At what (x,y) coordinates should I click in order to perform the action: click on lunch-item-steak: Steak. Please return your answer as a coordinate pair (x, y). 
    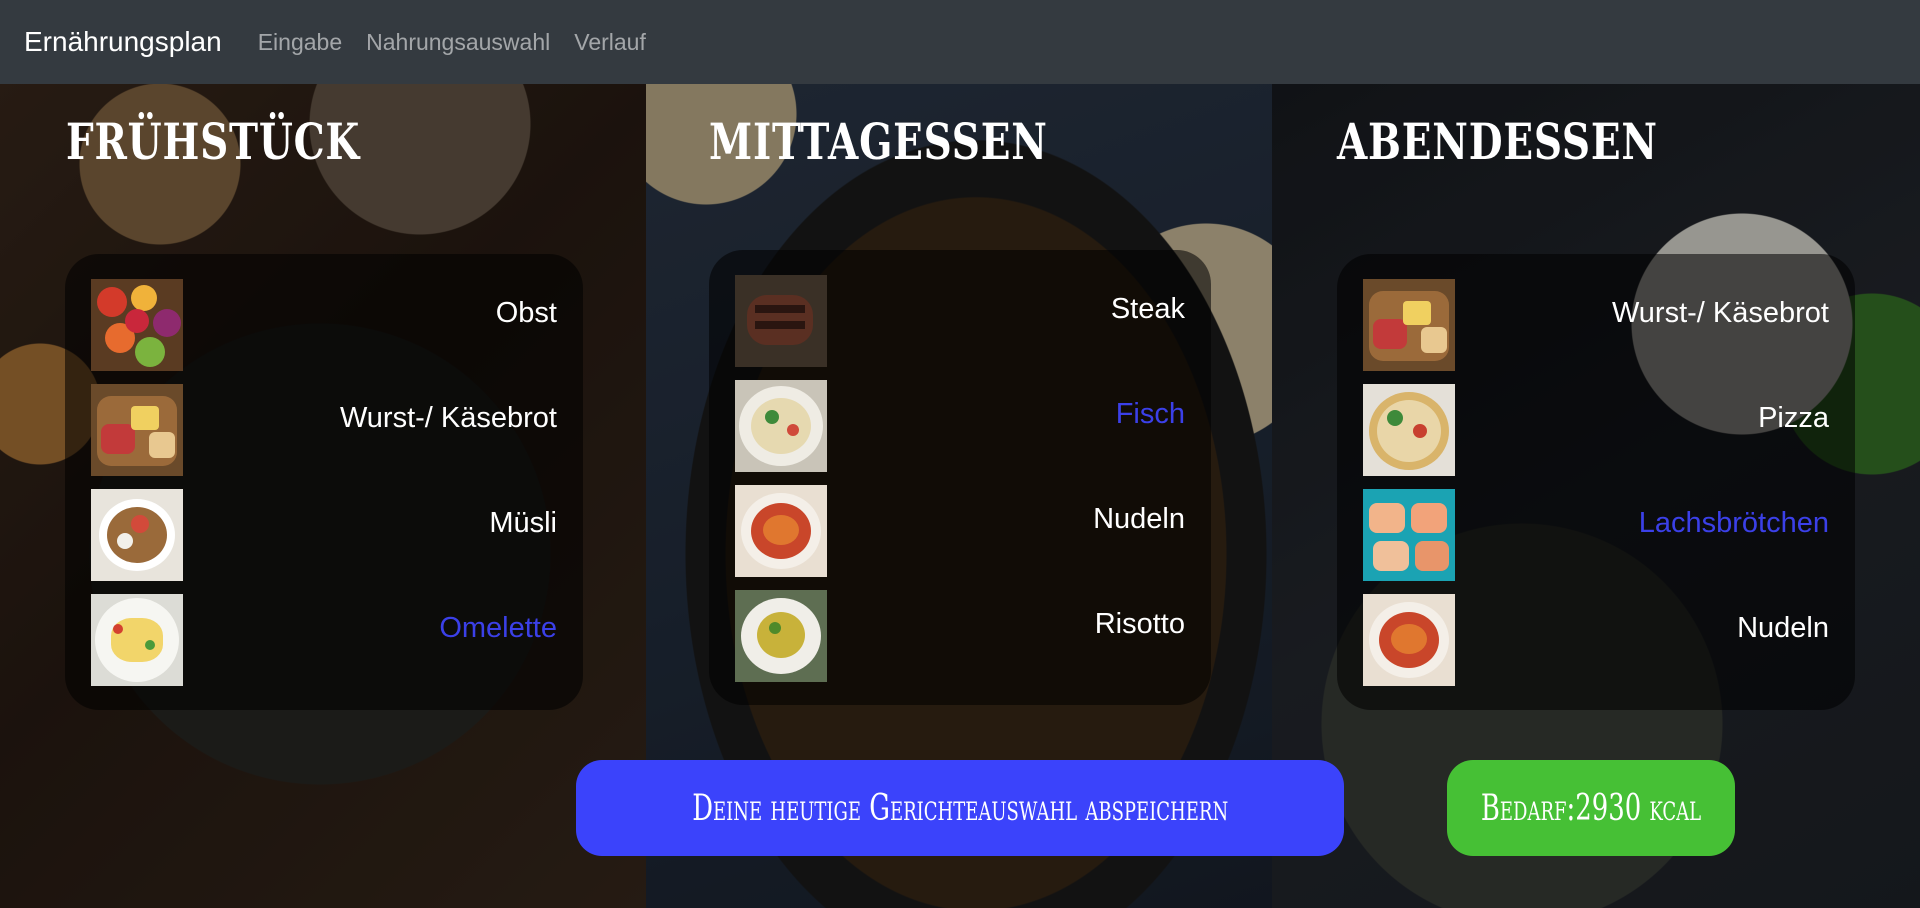
    Looking at the image, I should click on (960, 321).